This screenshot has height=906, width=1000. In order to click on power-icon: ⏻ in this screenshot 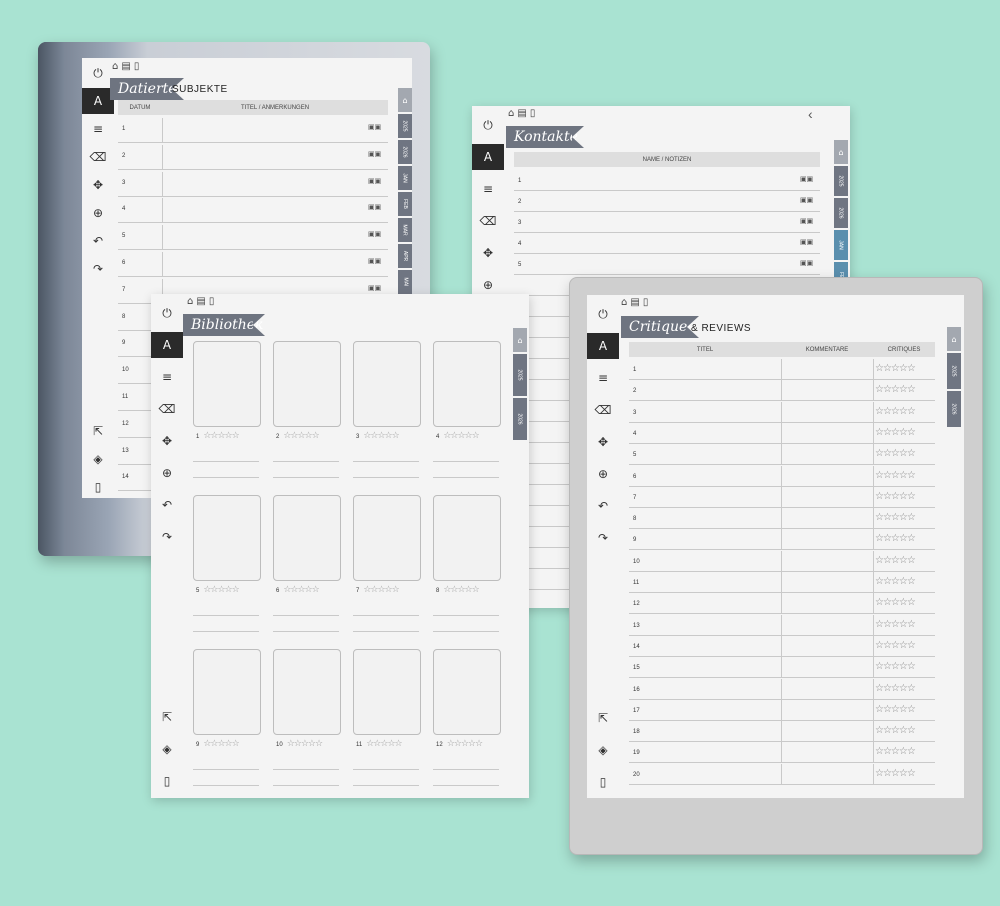, I will do `click(167, 313)`.